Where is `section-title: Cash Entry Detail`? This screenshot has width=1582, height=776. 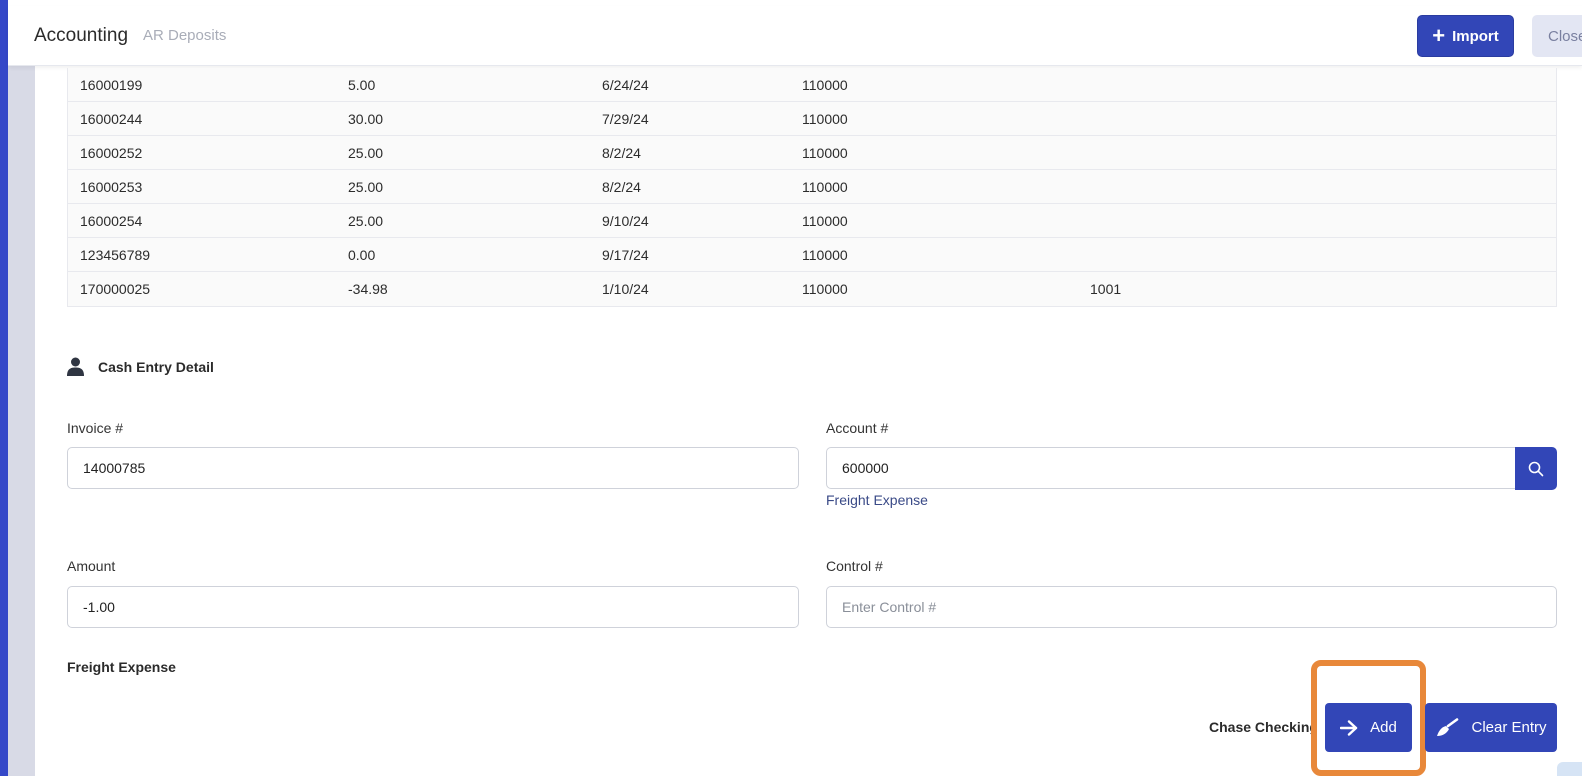 section-title: Cash Entry Detail is located at coordinates (156, 366).